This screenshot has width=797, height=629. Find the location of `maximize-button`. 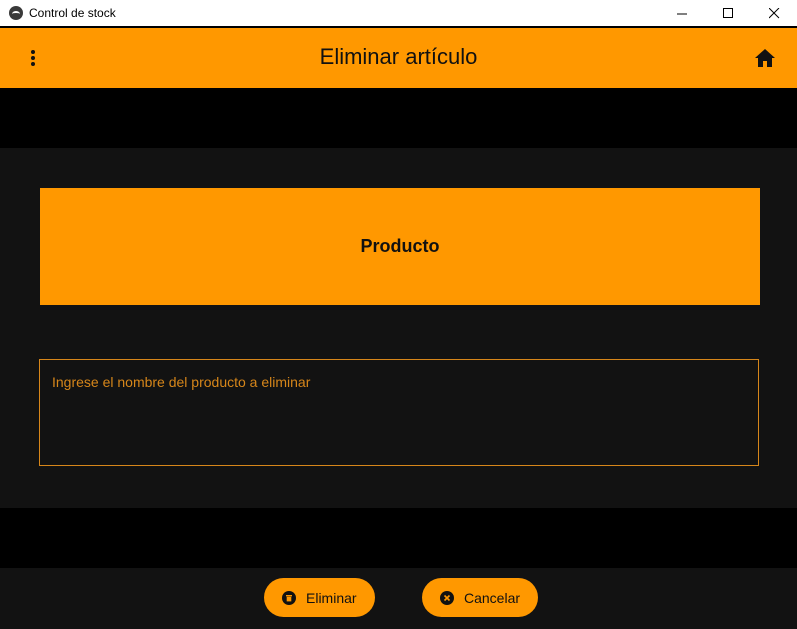

maximize-button is located at coordinates (728, 13).